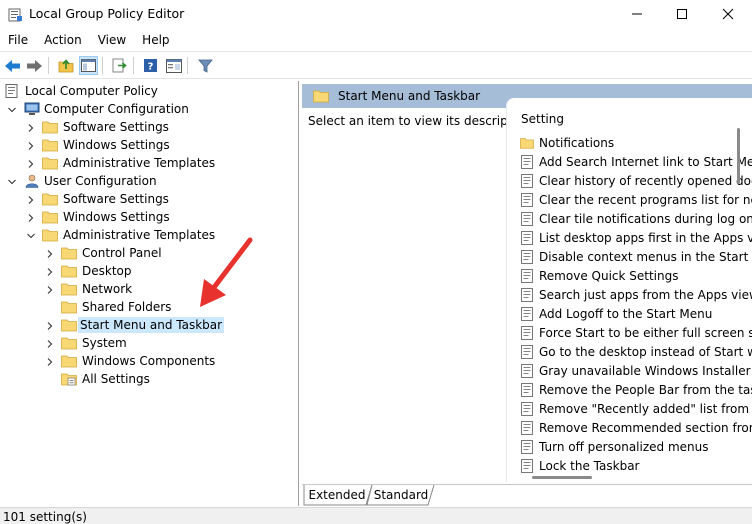 This screenshot has height=524, width=752. What do you see at coordinates (636, 237) in the screenshot?
I see `list-item: List desktop apps first in the Apps view` at bounding box center [636, 237].